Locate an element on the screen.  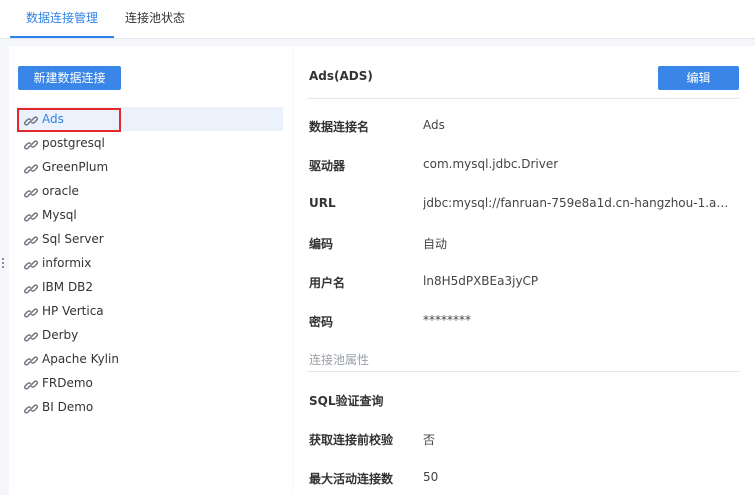
connection-item-label: oracle is located at coordinates (60, 191).